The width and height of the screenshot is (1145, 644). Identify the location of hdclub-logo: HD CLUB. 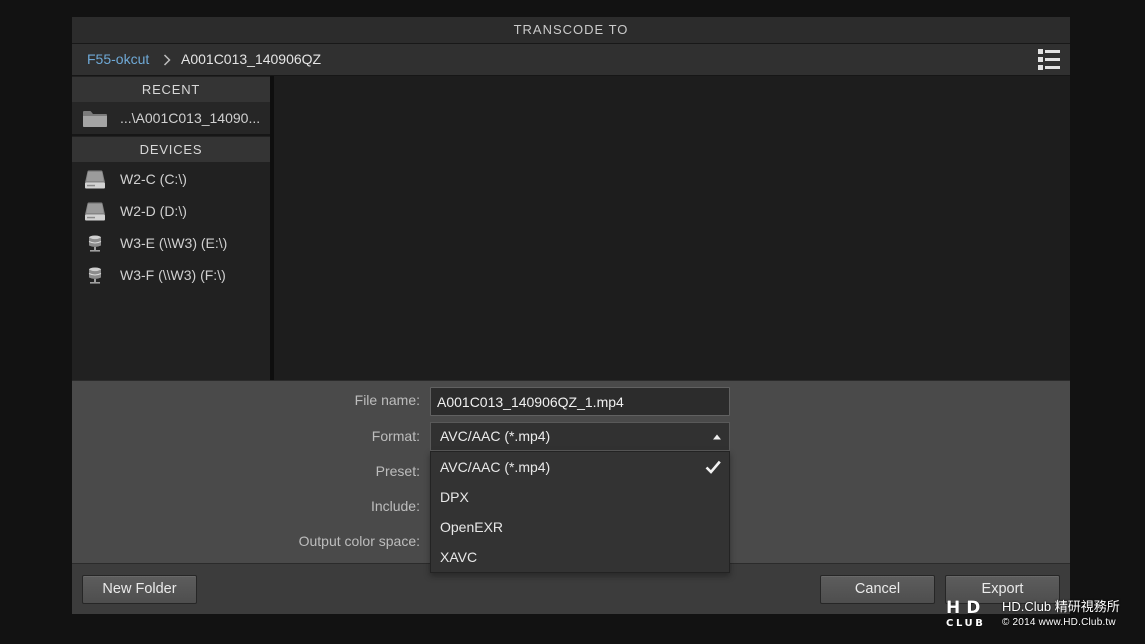
(966, 613).